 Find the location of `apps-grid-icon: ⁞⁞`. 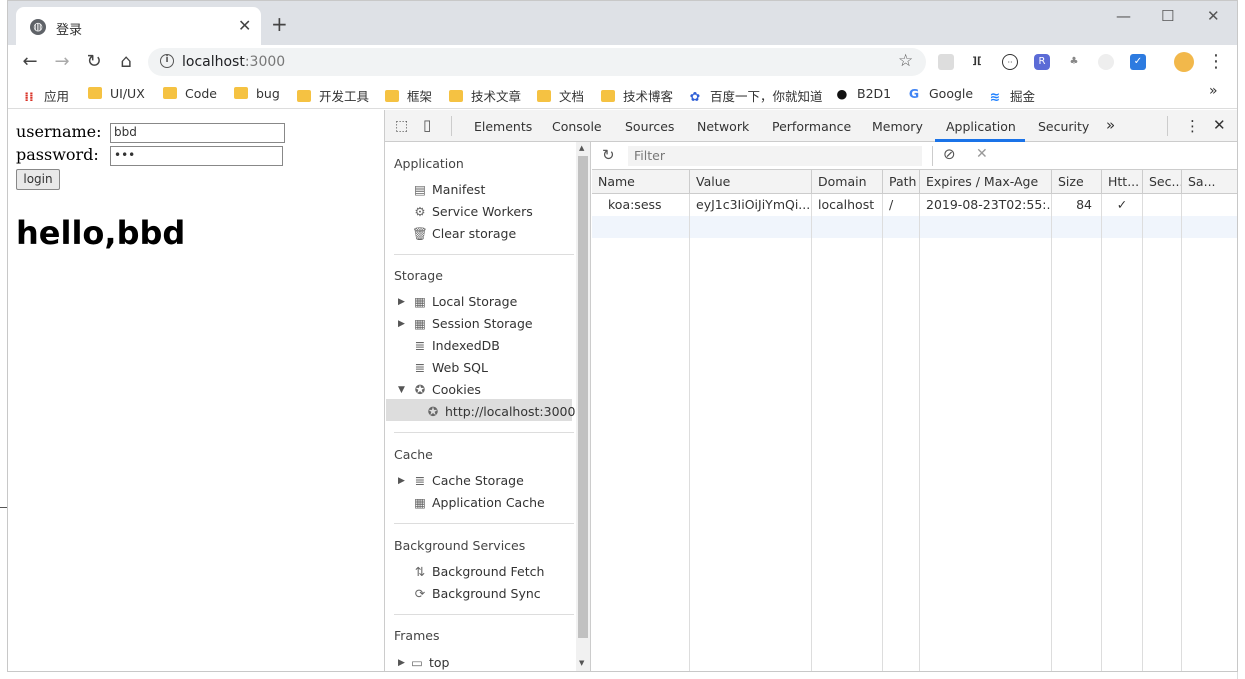

apps-grid-icon: ⁞⁞ is located at coordinates (29, 96).